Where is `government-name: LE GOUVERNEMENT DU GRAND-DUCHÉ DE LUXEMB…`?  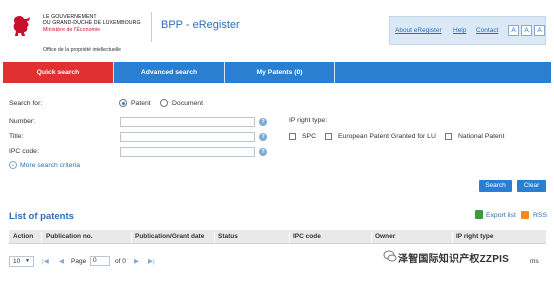 government-name: LE GOUVERNEMENT DU GRAND-DUCHÉ DE LUXEMB… is located at coordinates (92, 23).